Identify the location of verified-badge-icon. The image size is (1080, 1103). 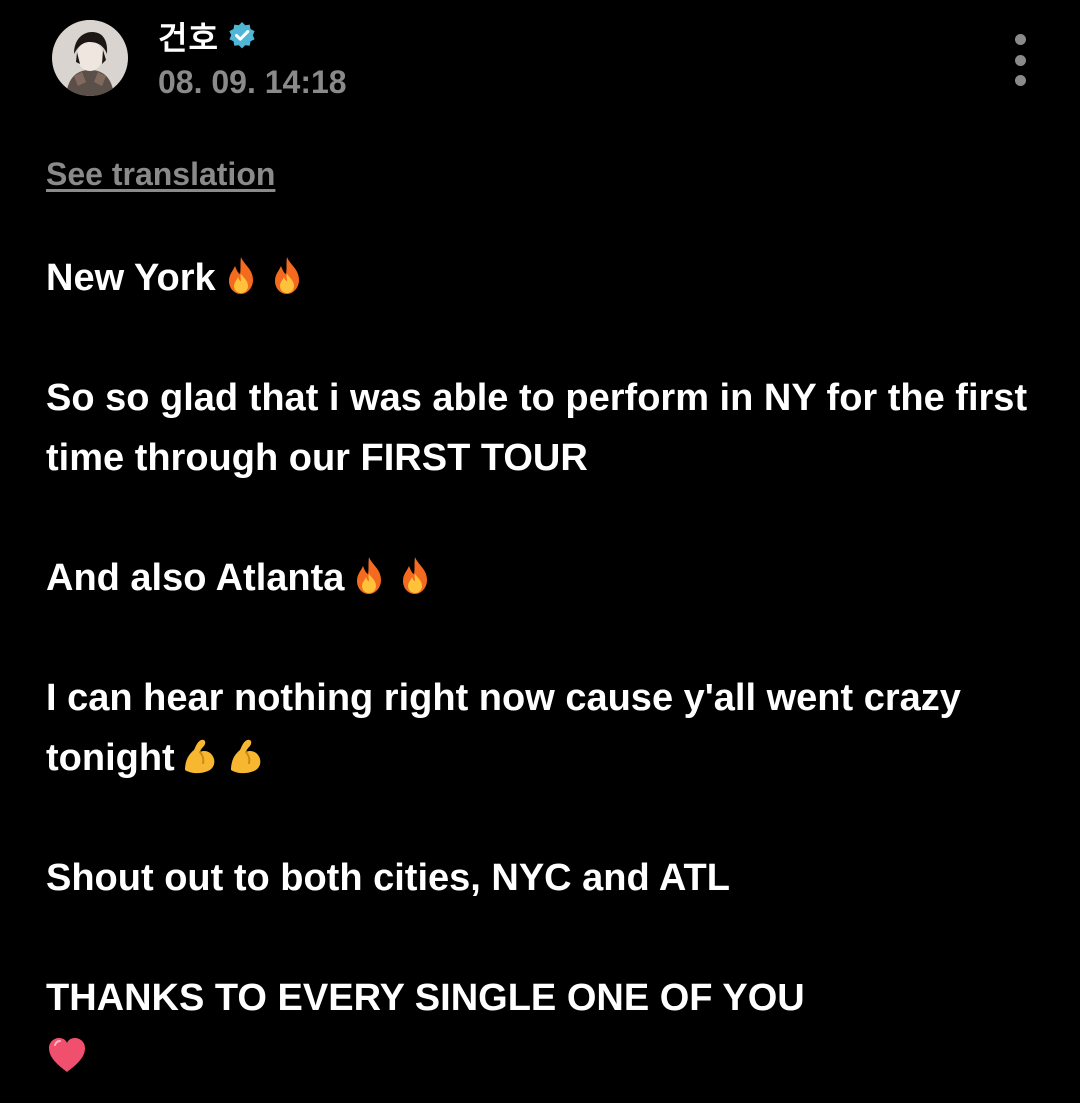
(242, 36).